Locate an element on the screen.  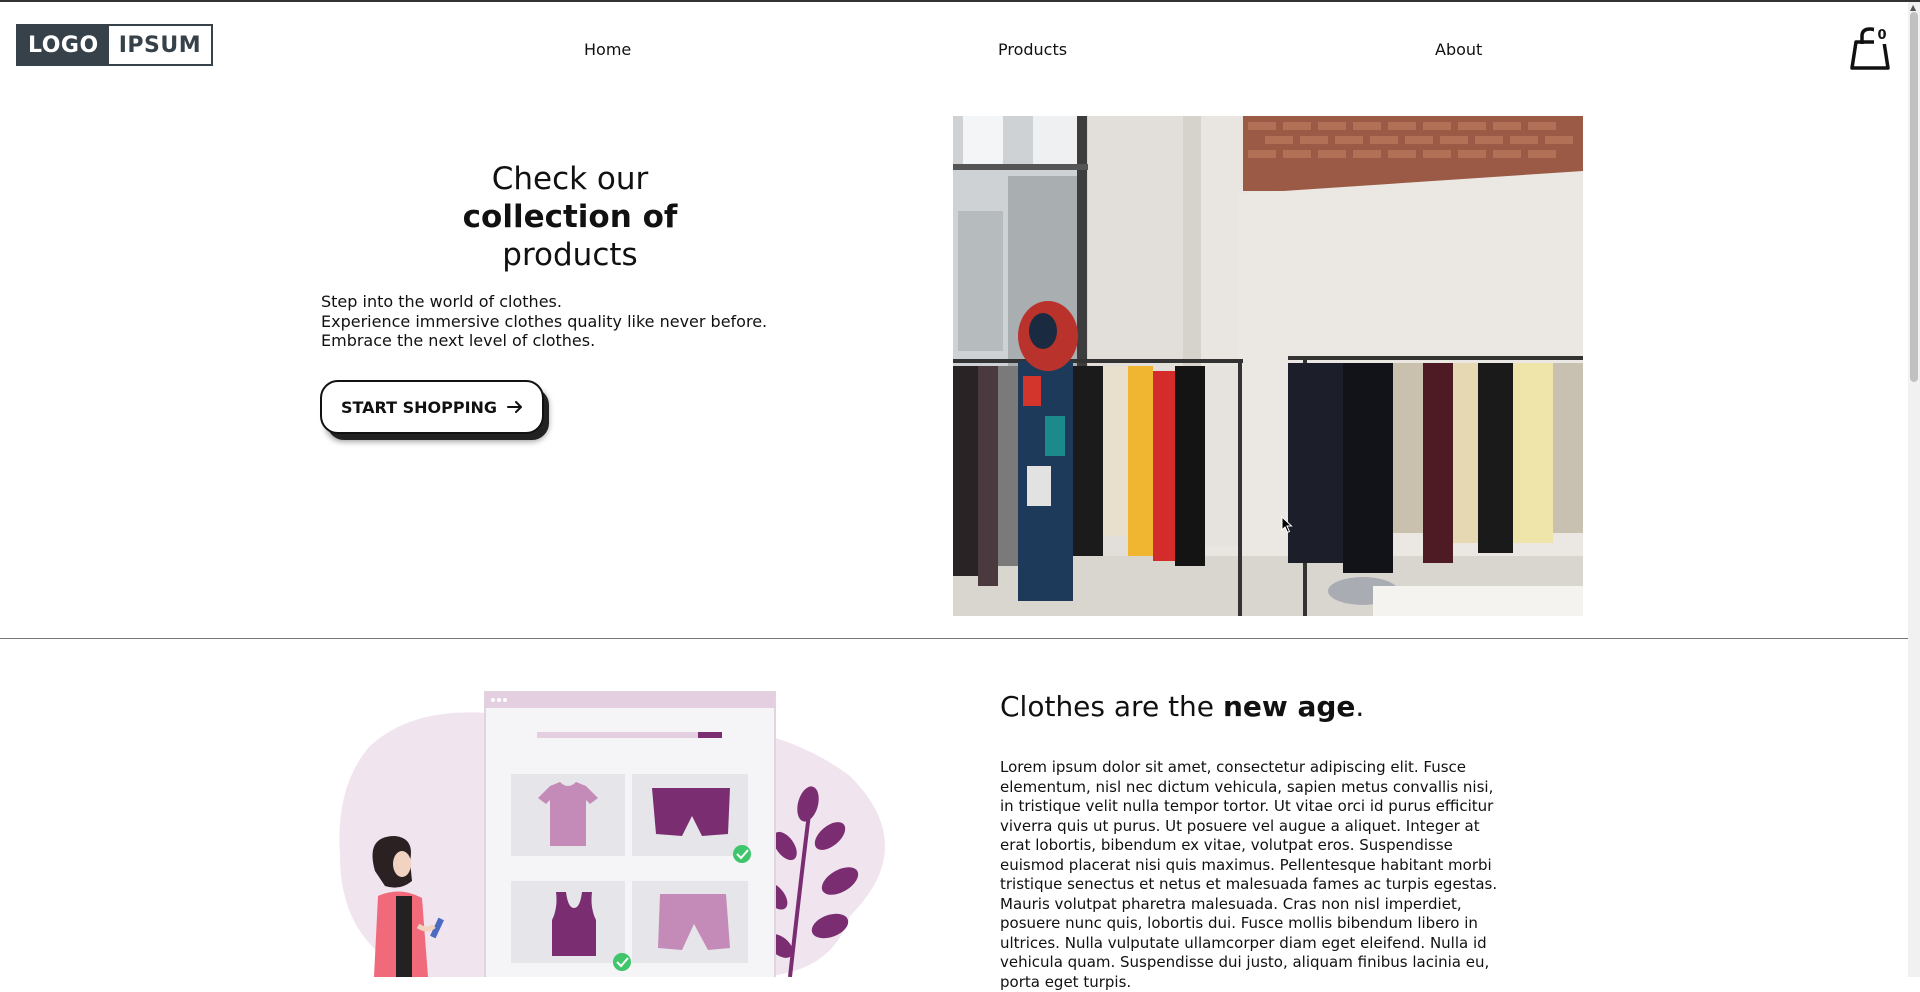
logo: LOGO IPSUM is located at coordinates (115, 45).